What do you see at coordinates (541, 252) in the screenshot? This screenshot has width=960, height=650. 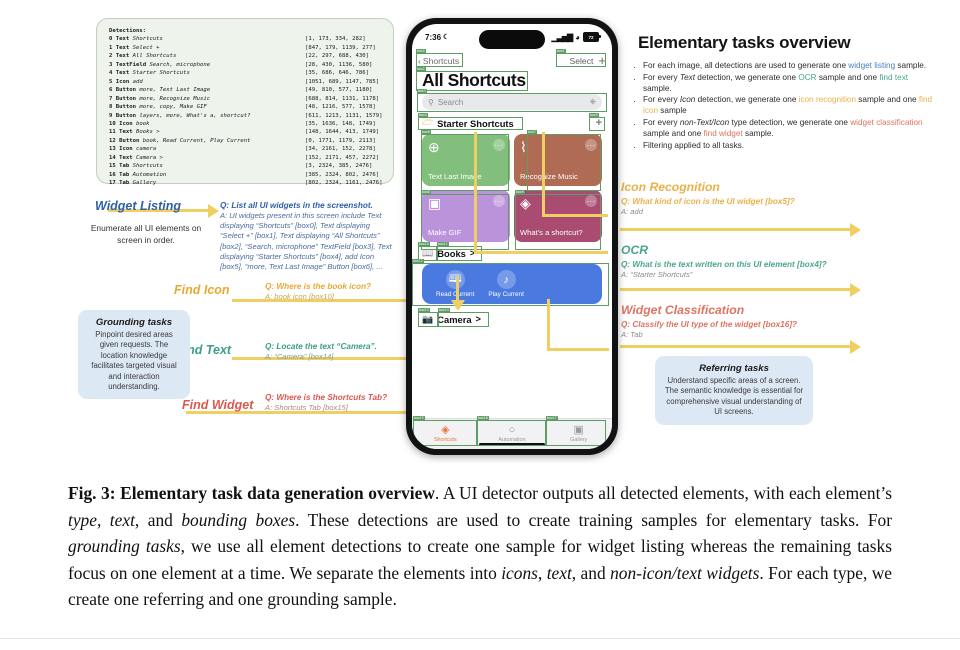 I see `connector-widget-listing-h` at bounding box center [541, 252].